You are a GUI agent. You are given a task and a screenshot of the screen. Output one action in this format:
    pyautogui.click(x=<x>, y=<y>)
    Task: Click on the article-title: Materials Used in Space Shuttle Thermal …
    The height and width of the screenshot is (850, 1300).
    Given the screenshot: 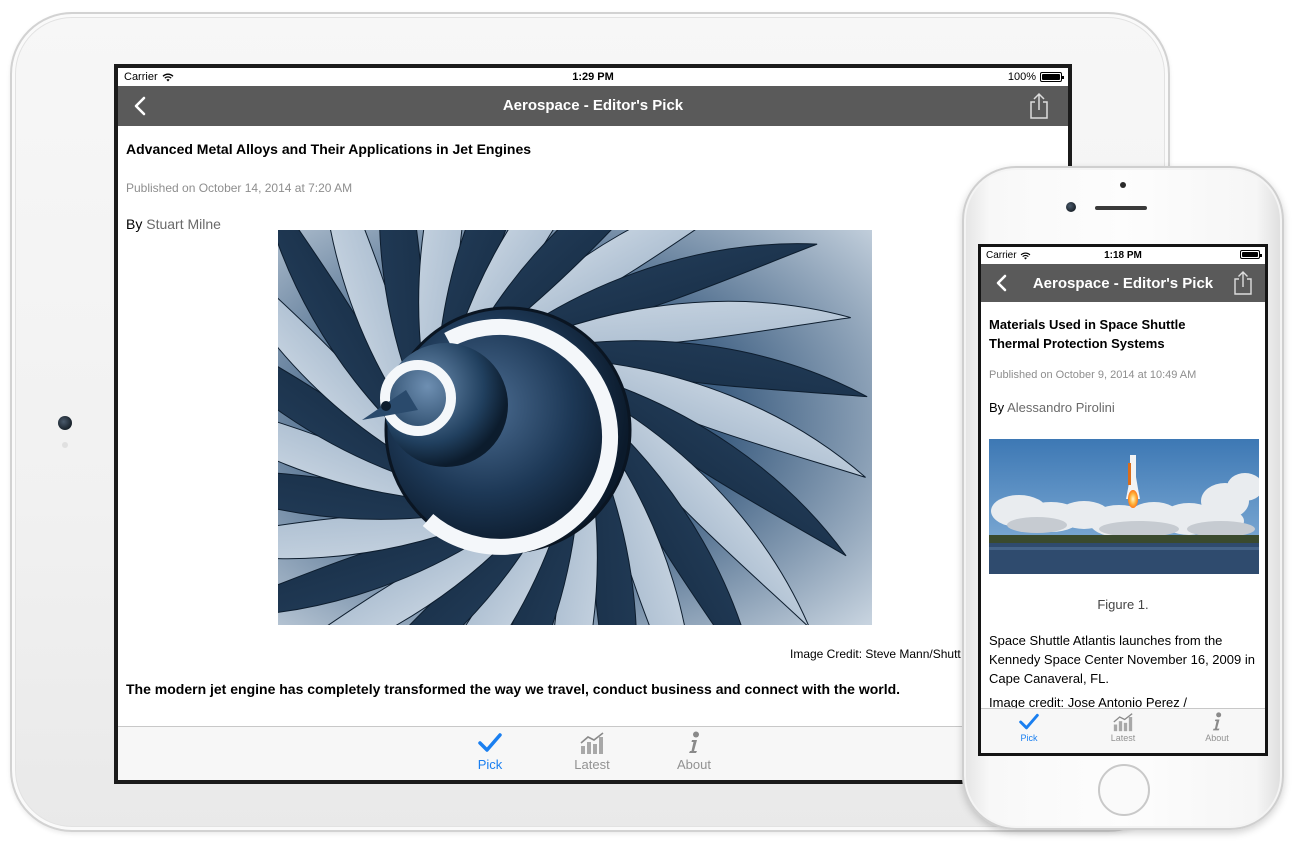 What is the action you would take?
    pyautogui.click(x=1087, y=334)
    